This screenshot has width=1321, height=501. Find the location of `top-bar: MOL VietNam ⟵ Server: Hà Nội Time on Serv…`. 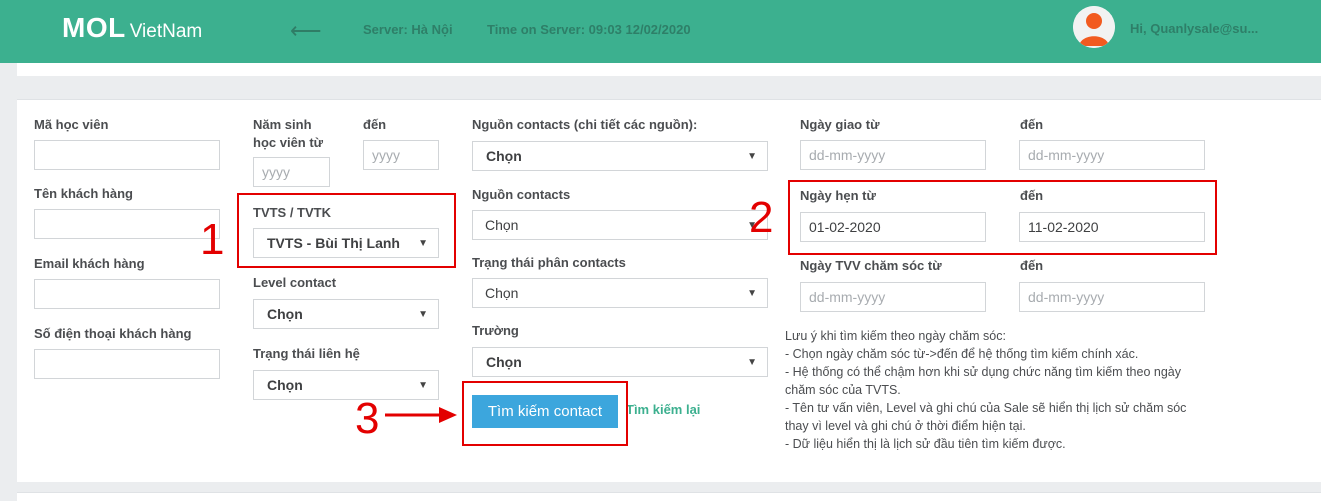

top-bar: MOL VietNam ⟵ Server: Hà Nội Time on Serv… is located at coordinates (660, 31).